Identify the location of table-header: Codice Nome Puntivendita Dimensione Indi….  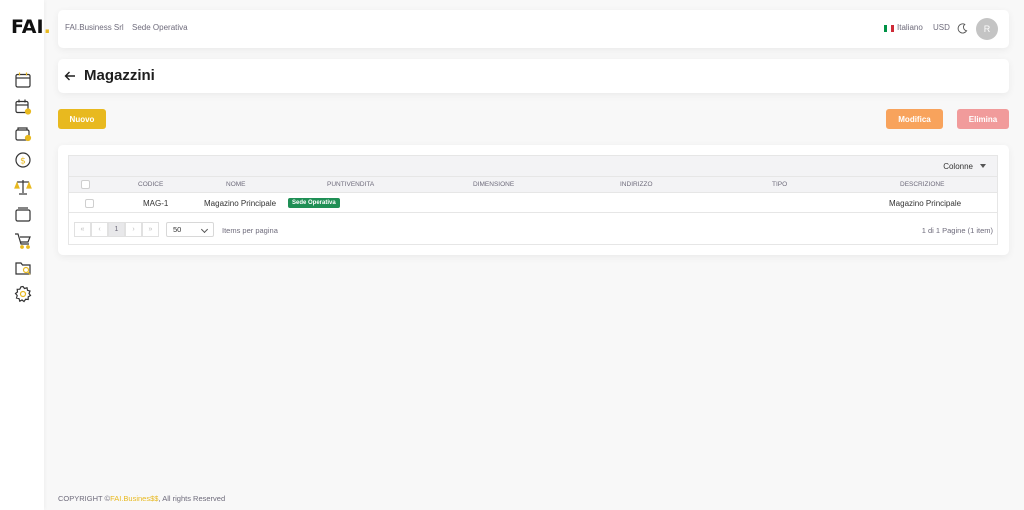
(533, 185).